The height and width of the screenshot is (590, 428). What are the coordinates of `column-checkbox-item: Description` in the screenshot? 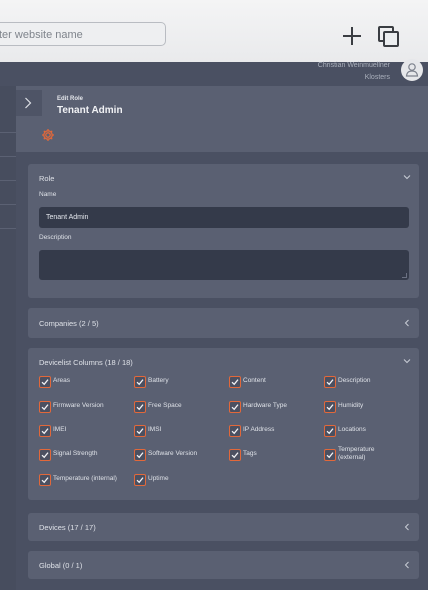 It's located at (370, 383).